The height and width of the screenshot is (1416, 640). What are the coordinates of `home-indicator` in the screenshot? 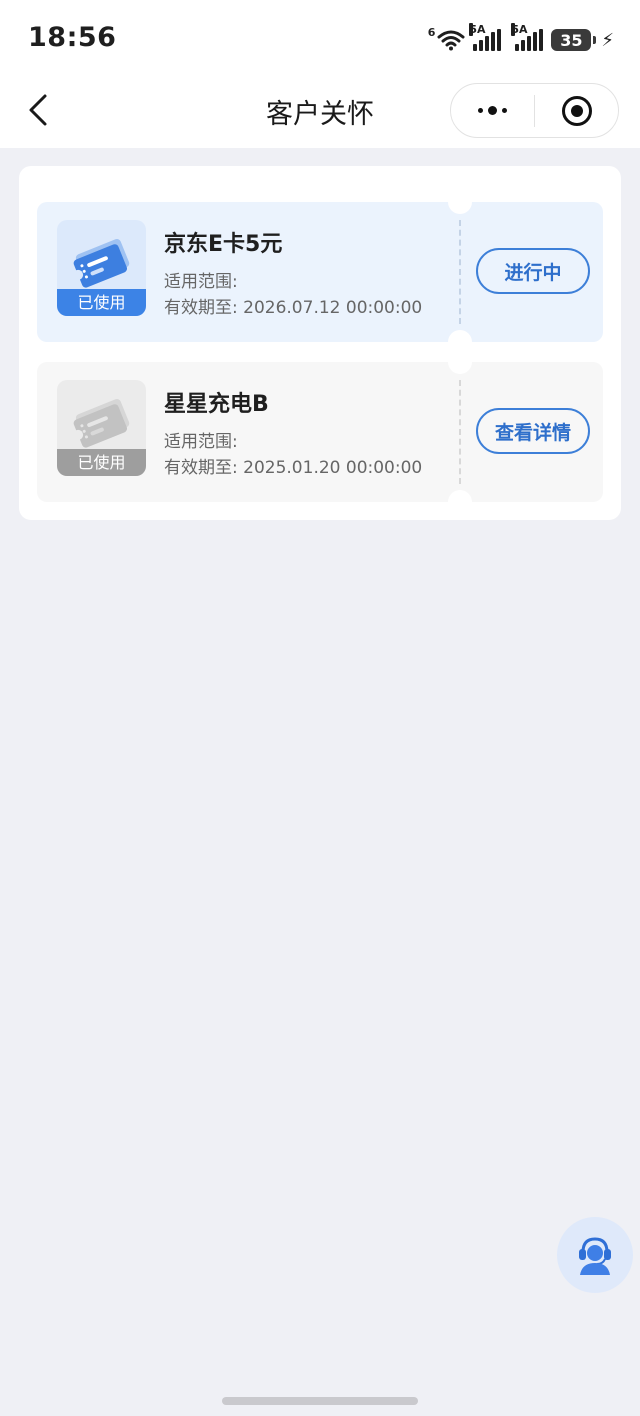 It's located at (320, 1401).